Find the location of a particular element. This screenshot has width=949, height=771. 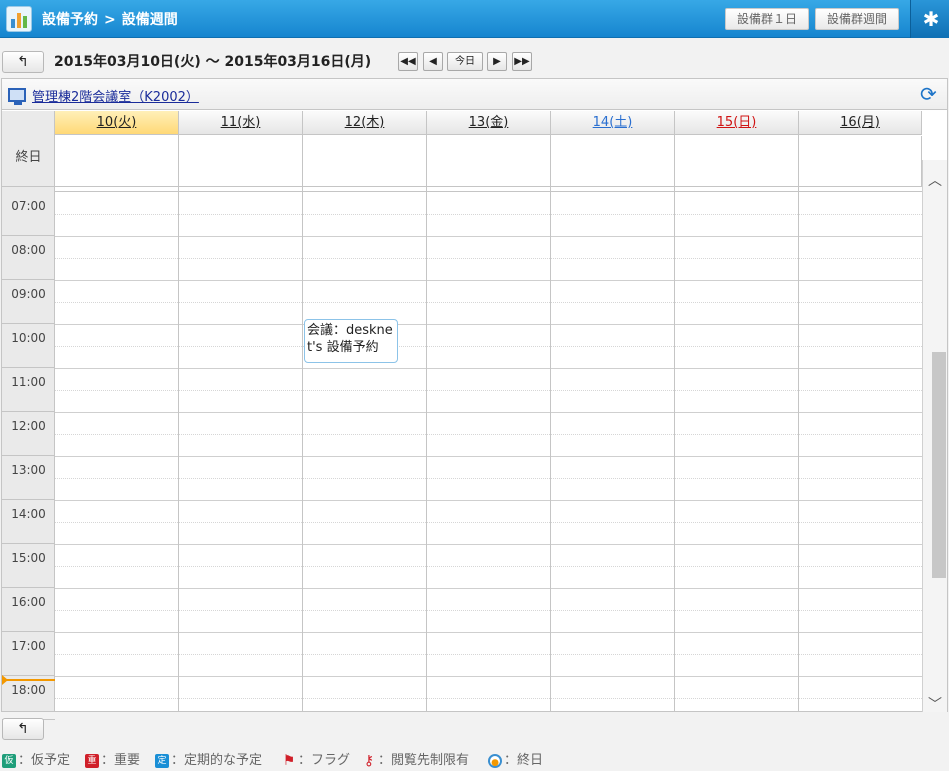

legend-item: 定：定期的な予定 is located at coordinates (208, 758).